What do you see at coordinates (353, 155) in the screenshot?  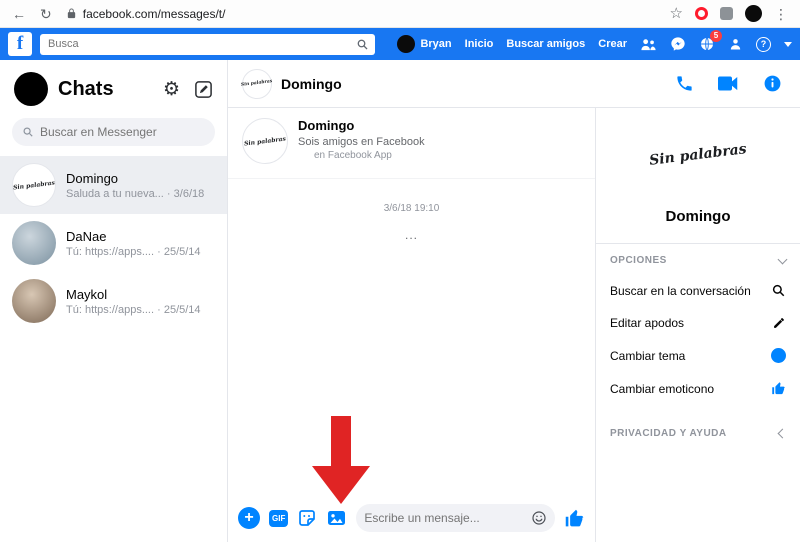 I see `intro-app-line: en Facebook App` at bounding box center [353, 155].